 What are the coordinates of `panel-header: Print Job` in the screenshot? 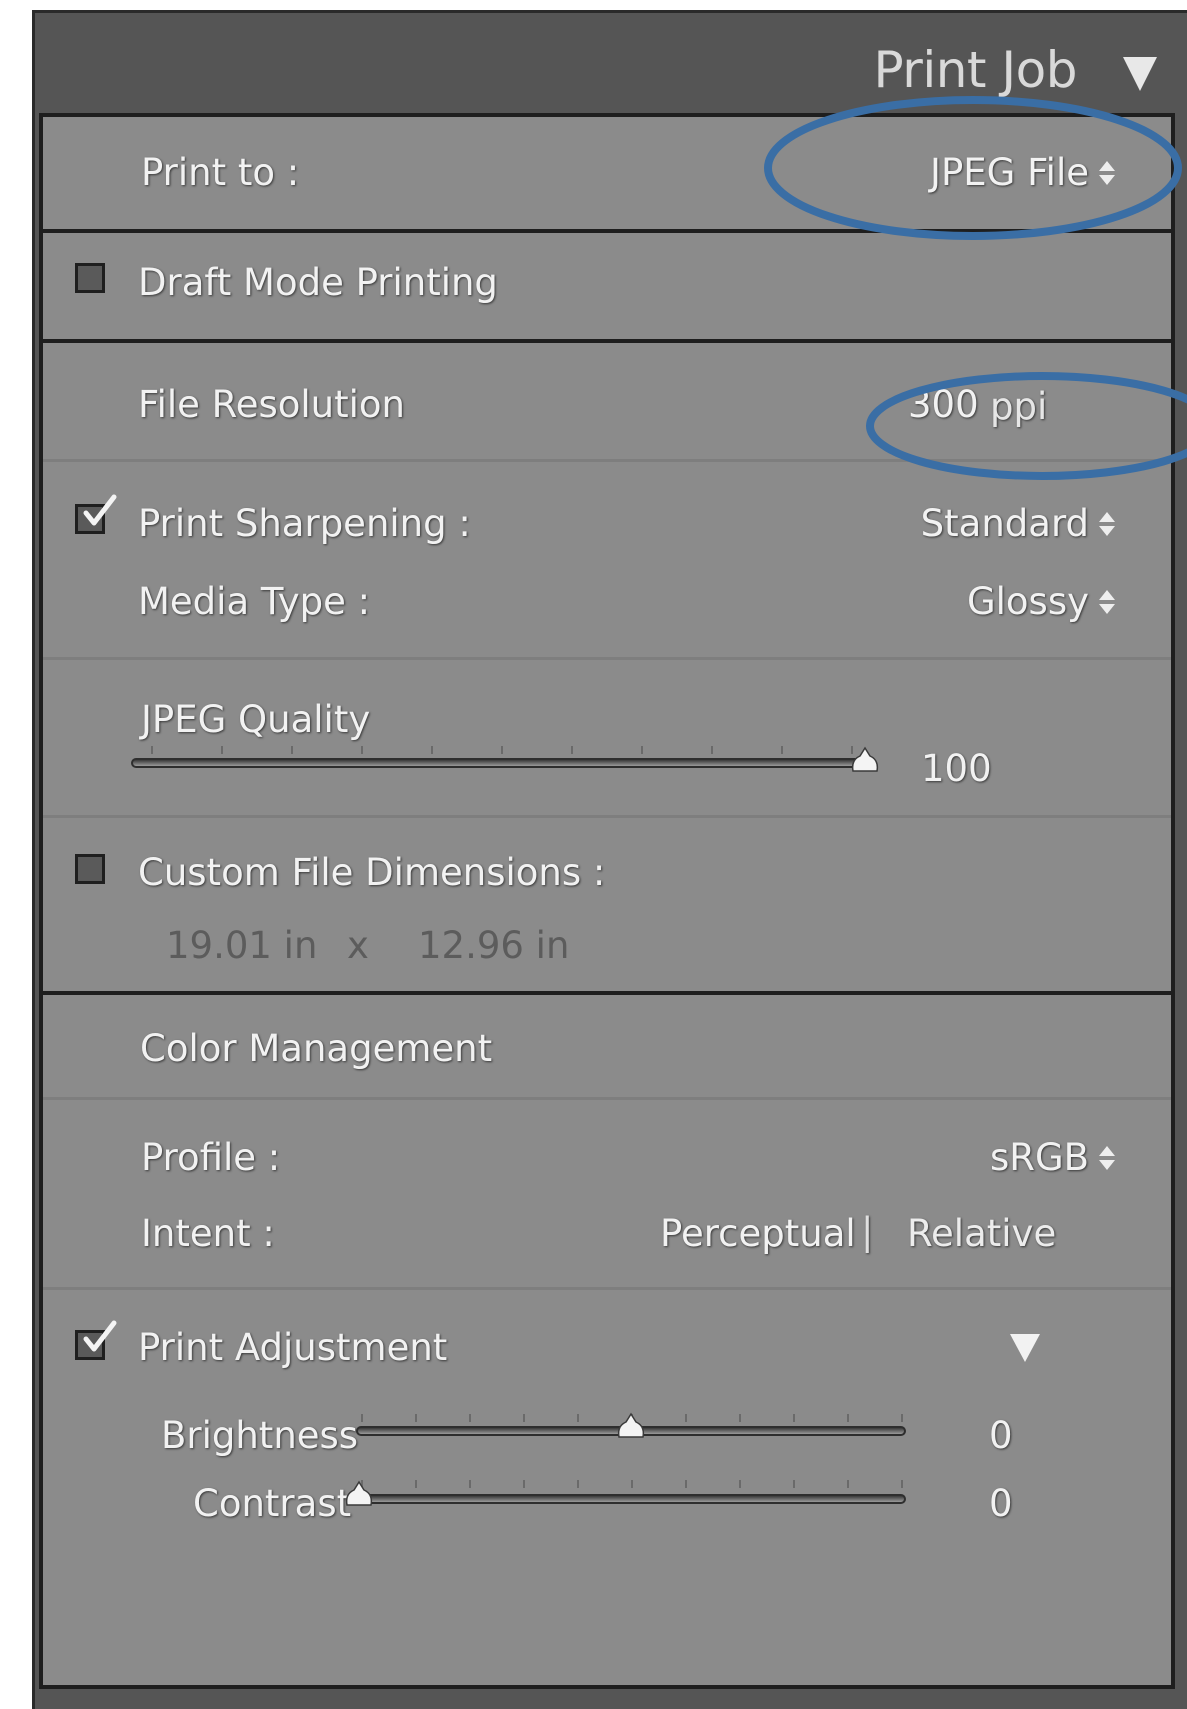 It's located at (611, 63).